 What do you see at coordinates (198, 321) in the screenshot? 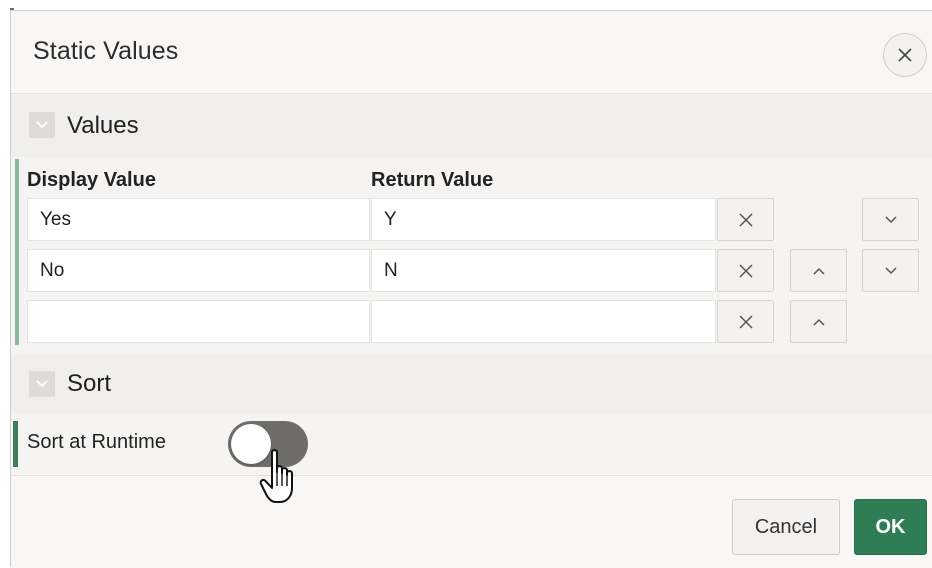
I see `display-value-input` at bounding box center [198, 321].